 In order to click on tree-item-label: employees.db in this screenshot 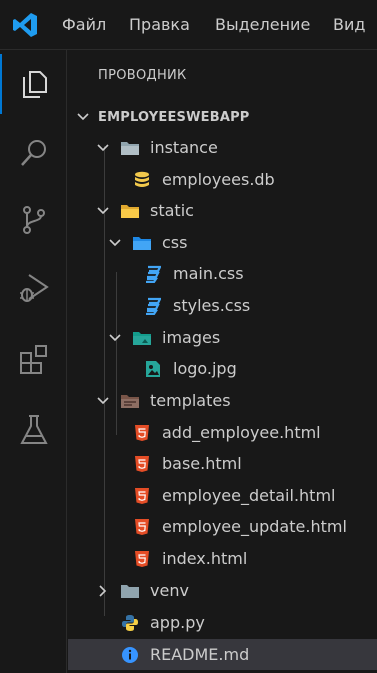, I will do `click(218, 179)`.